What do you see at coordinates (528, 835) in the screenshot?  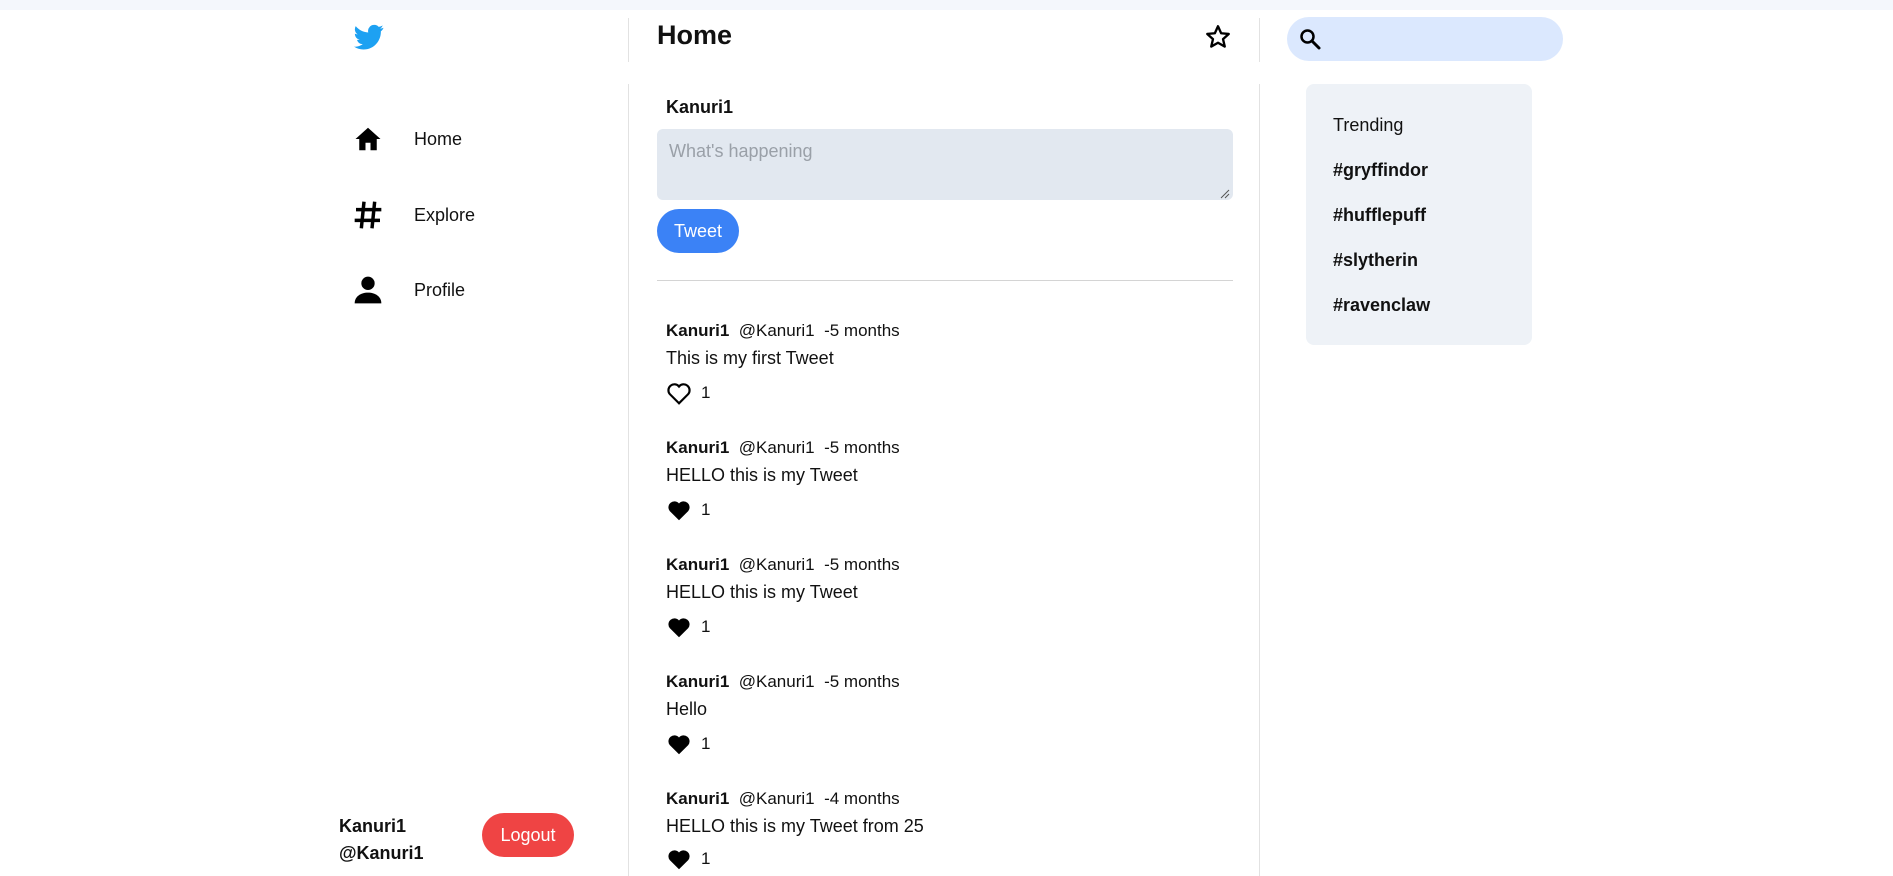 I see `logout-button: Logout` at bounding box center [528, 835].